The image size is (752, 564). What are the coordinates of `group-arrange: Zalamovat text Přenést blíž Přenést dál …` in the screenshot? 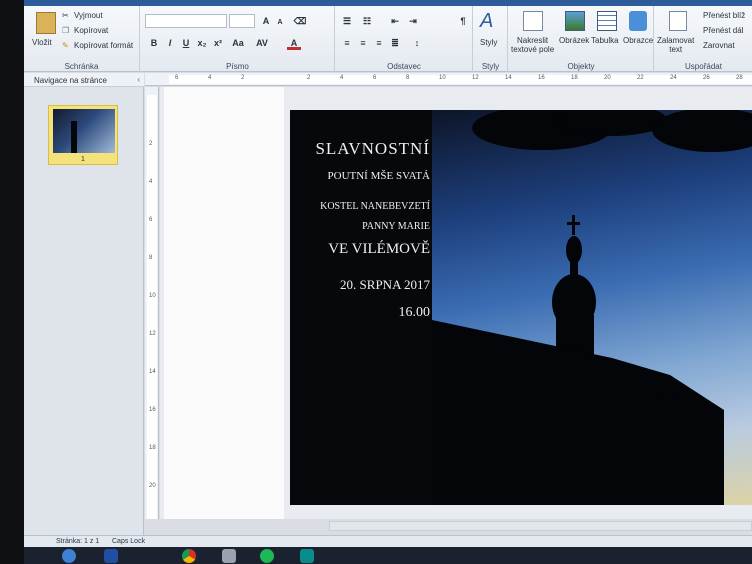 It's located at (703, 39).